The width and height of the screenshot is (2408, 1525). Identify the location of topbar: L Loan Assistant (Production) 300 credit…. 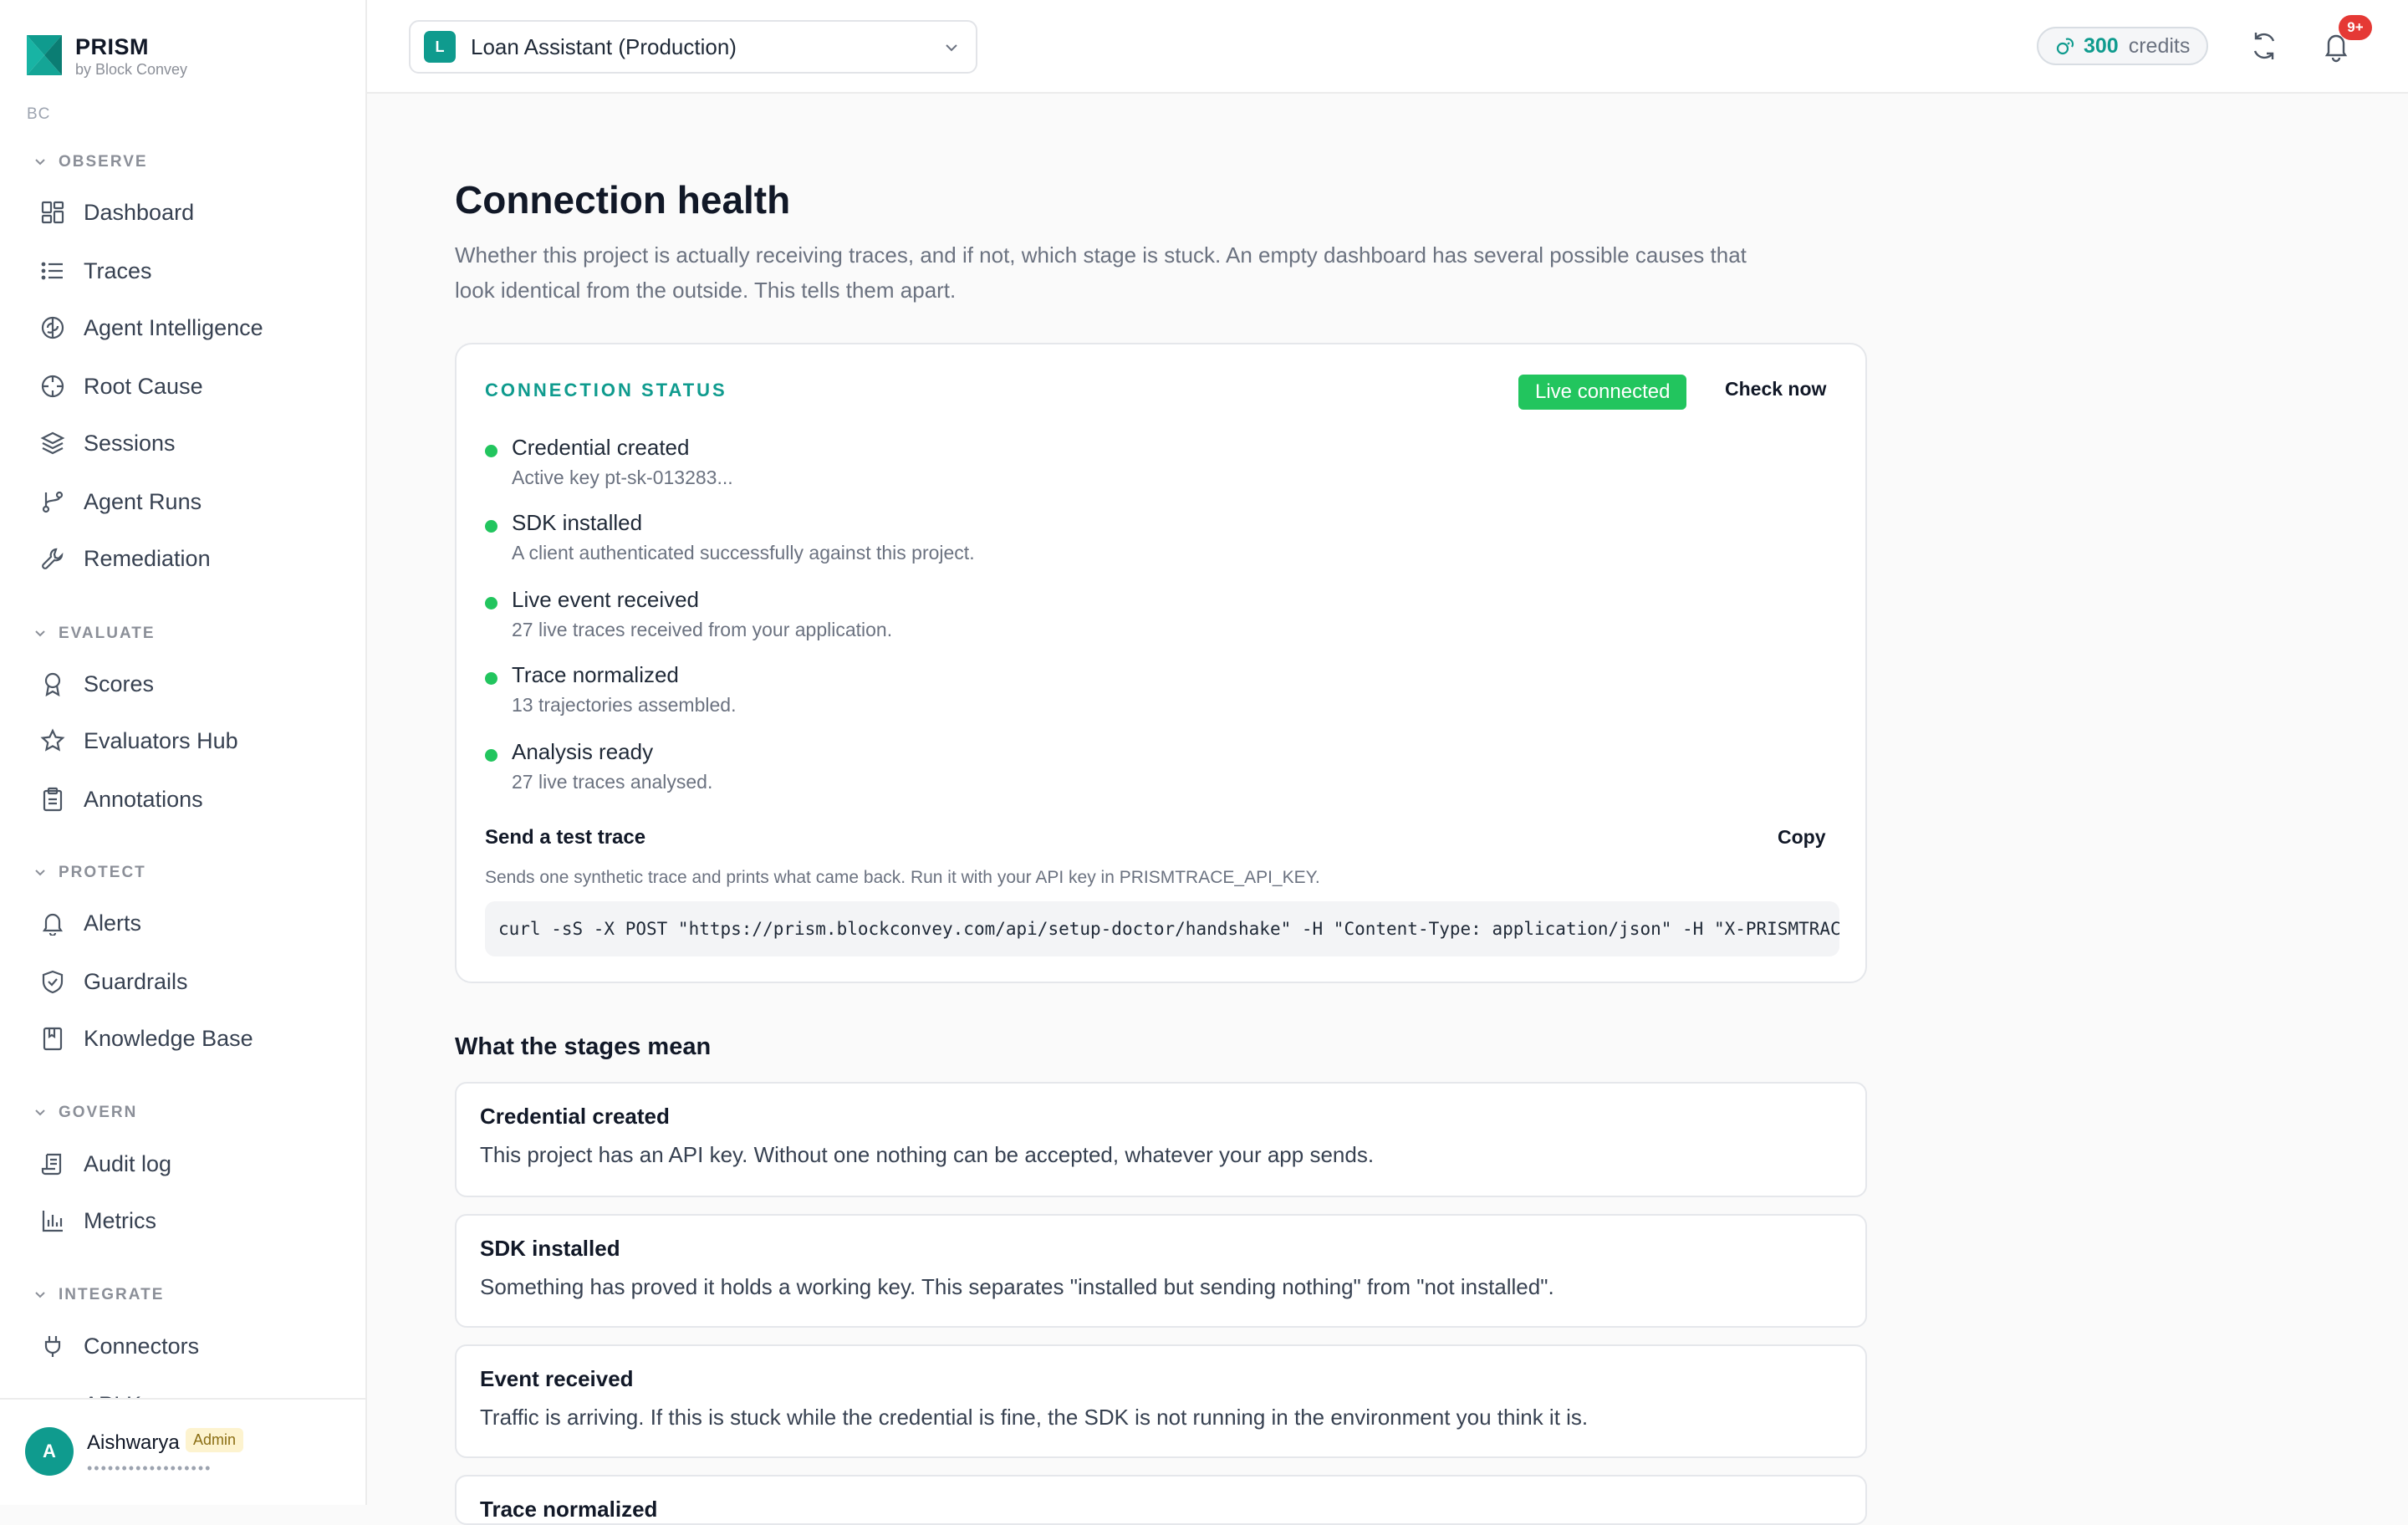
(1388, 47).